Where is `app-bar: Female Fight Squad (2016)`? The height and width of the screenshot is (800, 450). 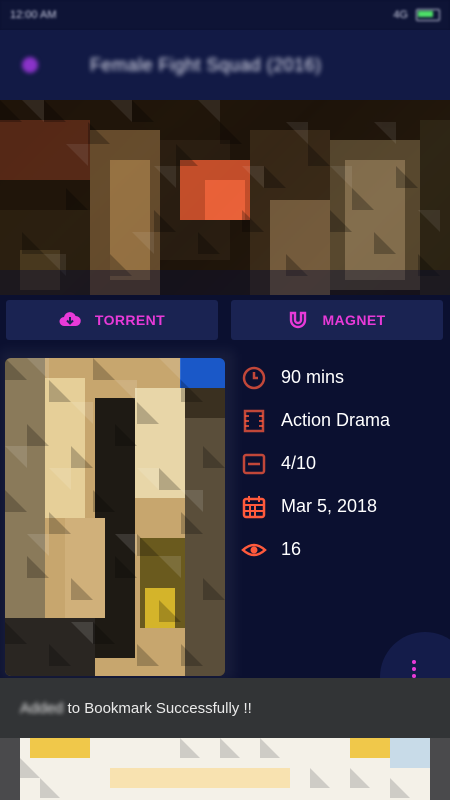 app-bar: Female Fight Squad (2016) is located at coordinates (225, 65).